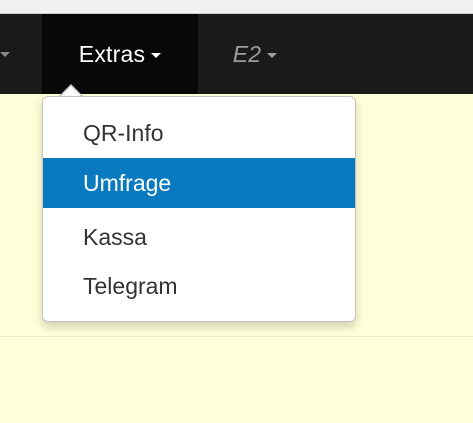 The image size is (473, 423). Describe the element at coordinates (199, 133) in the screenshot. I see `menu-item-qr-info: QR-Info` at that location.